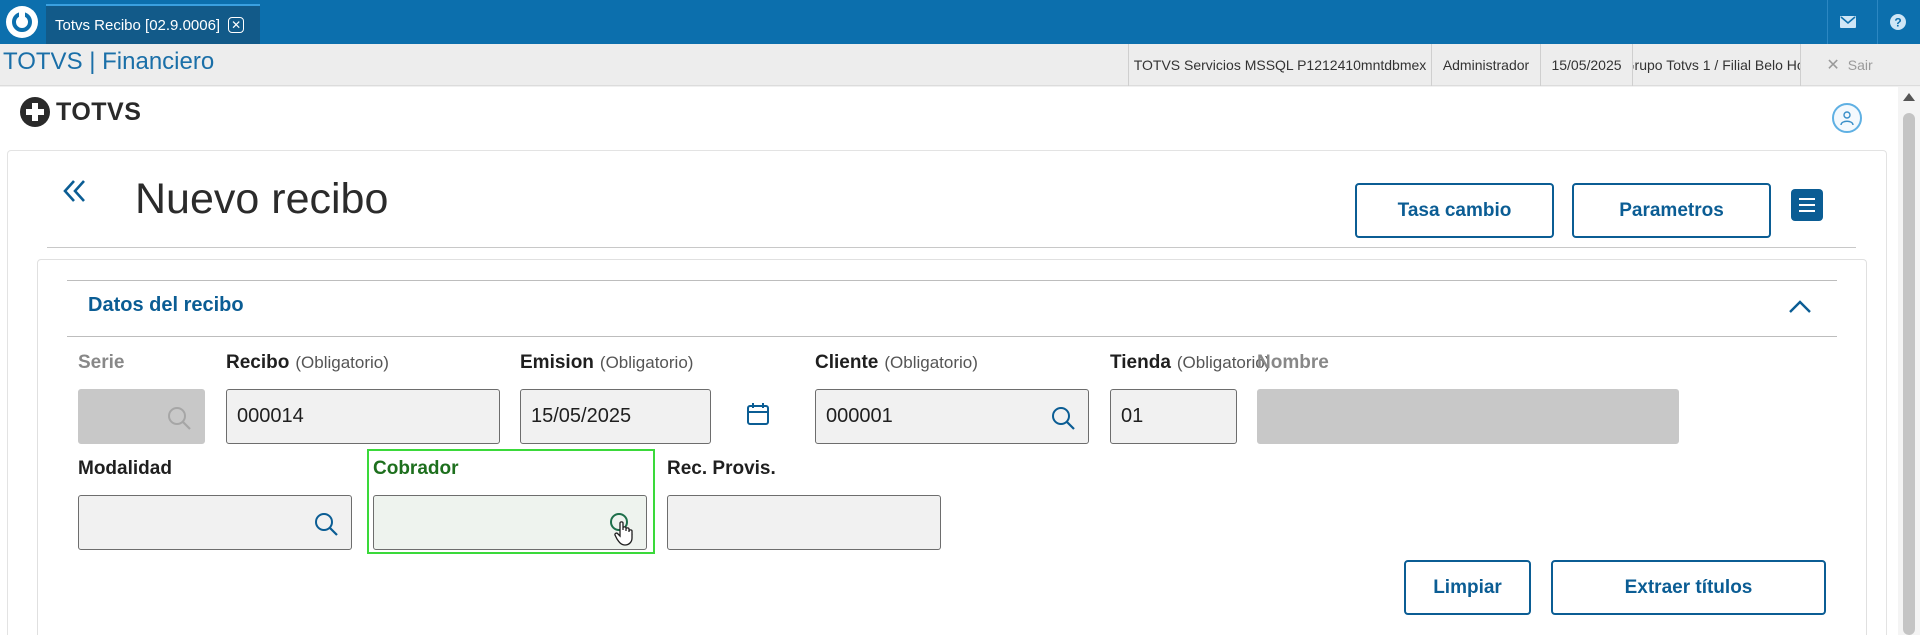 The width and height of the screenshot is (1920, 635). Describe the element at coordinates (1671, 210) in the screenshot. I see `parameters-button: Parametros` at that location.